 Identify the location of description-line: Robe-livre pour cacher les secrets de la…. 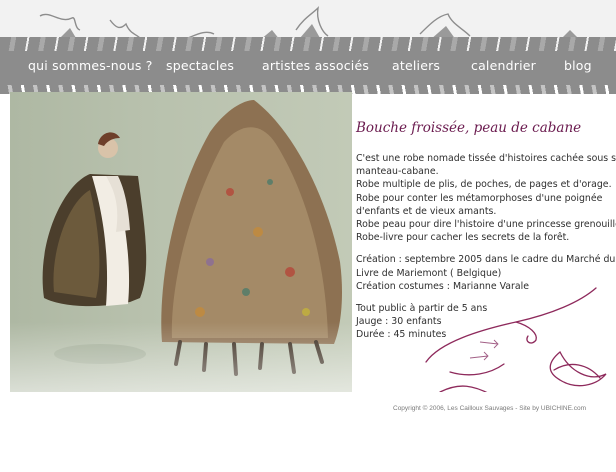
(463, 238).